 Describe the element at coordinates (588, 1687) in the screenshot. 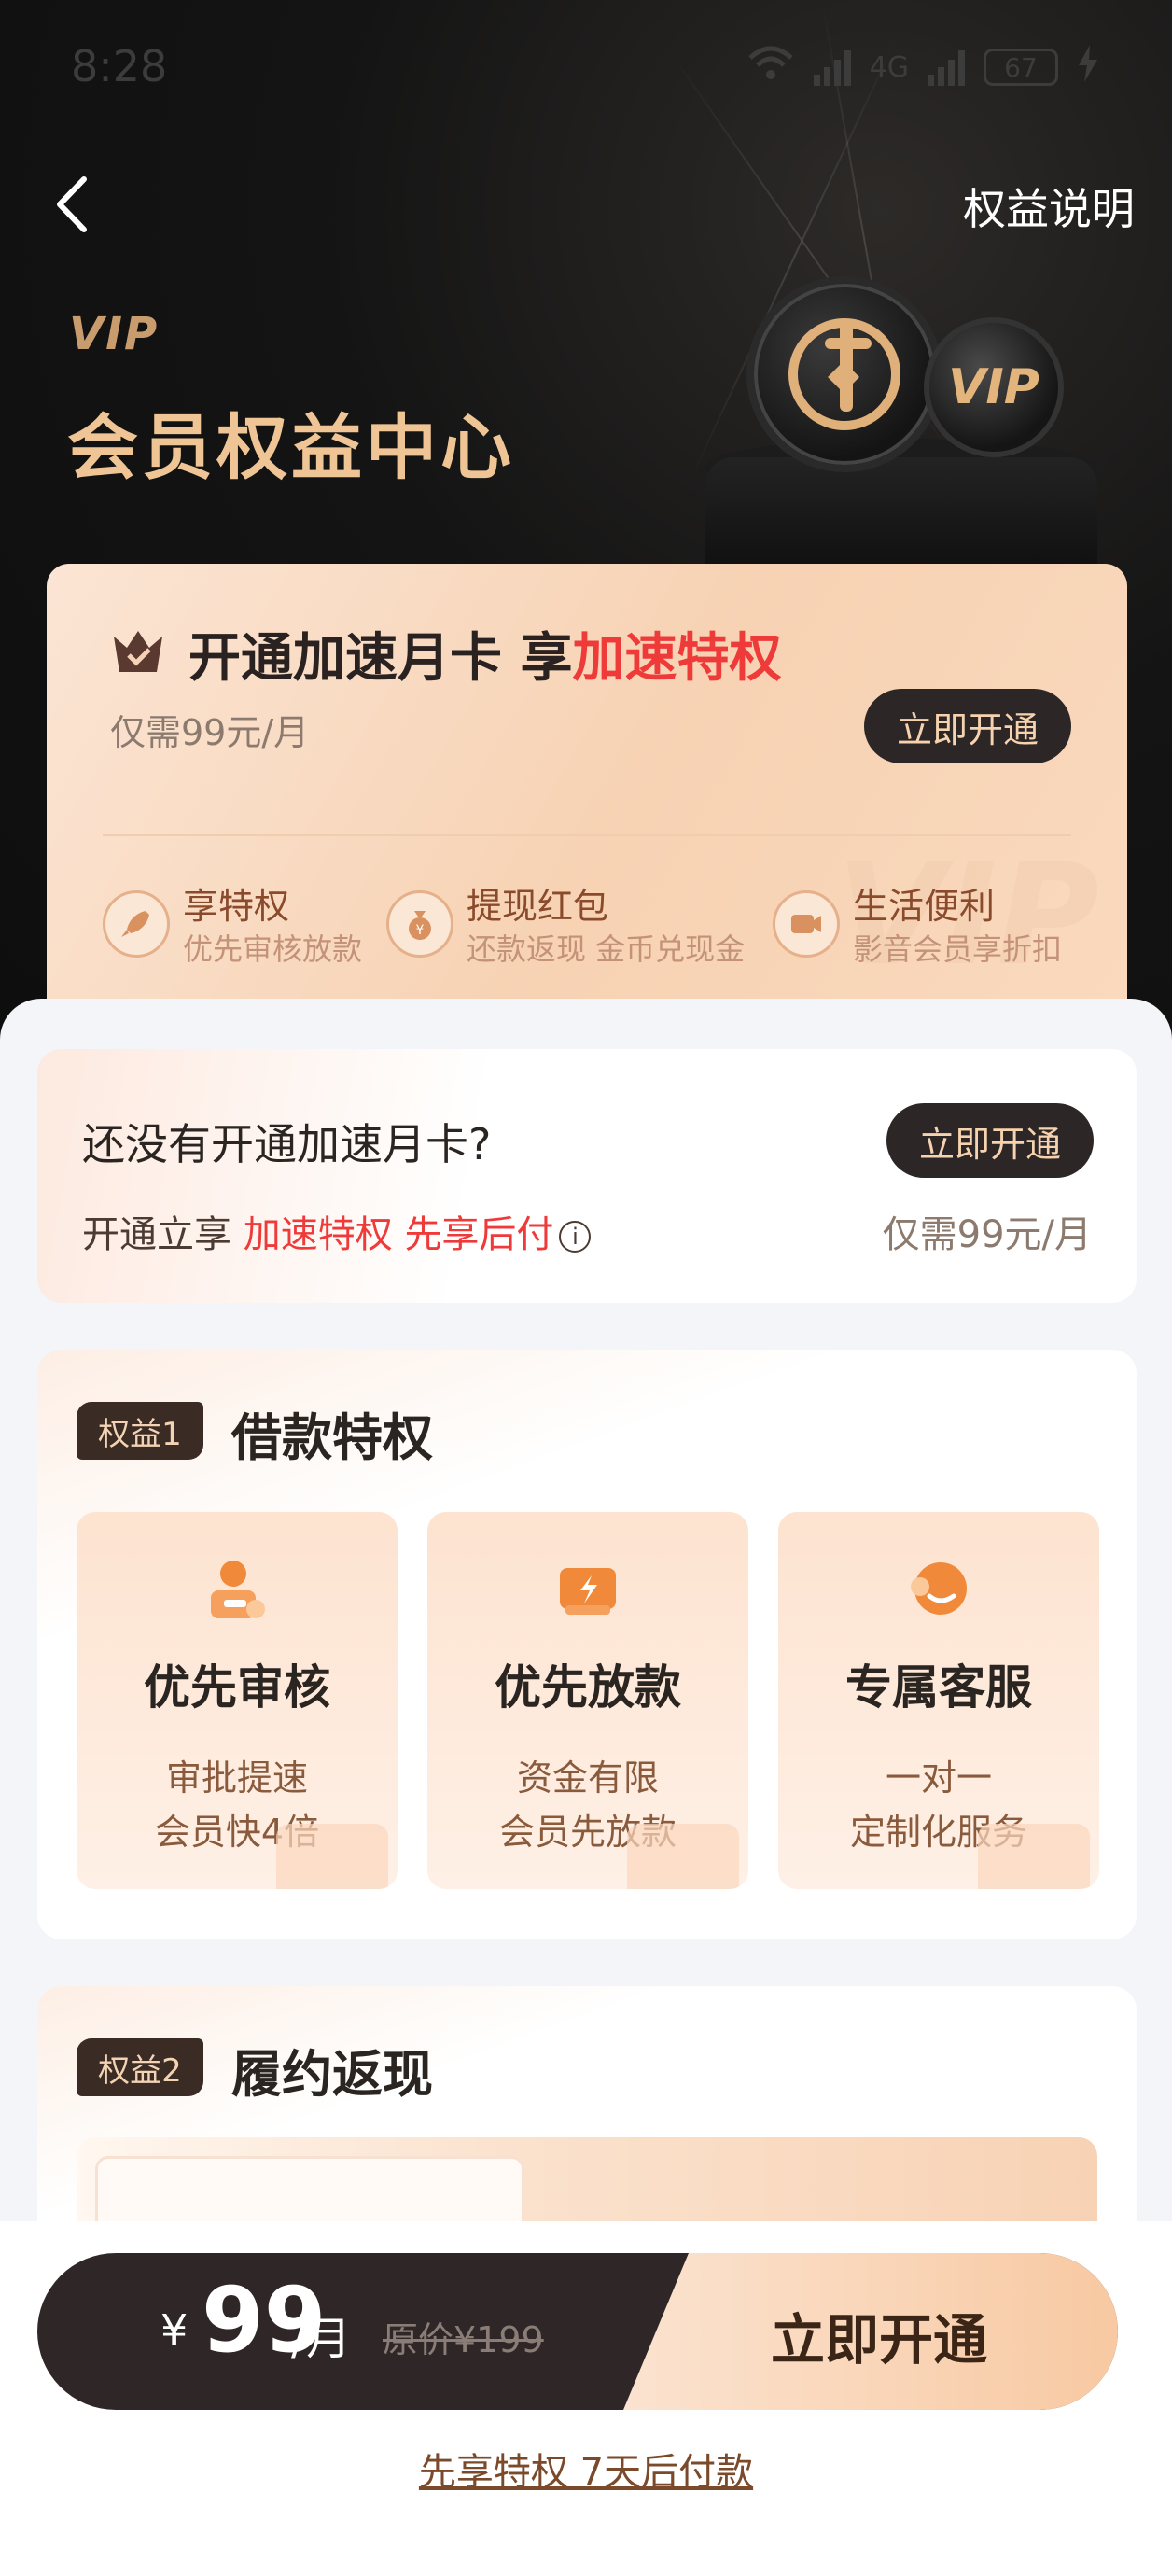

I see `tile-title: 优先放款` at that location.